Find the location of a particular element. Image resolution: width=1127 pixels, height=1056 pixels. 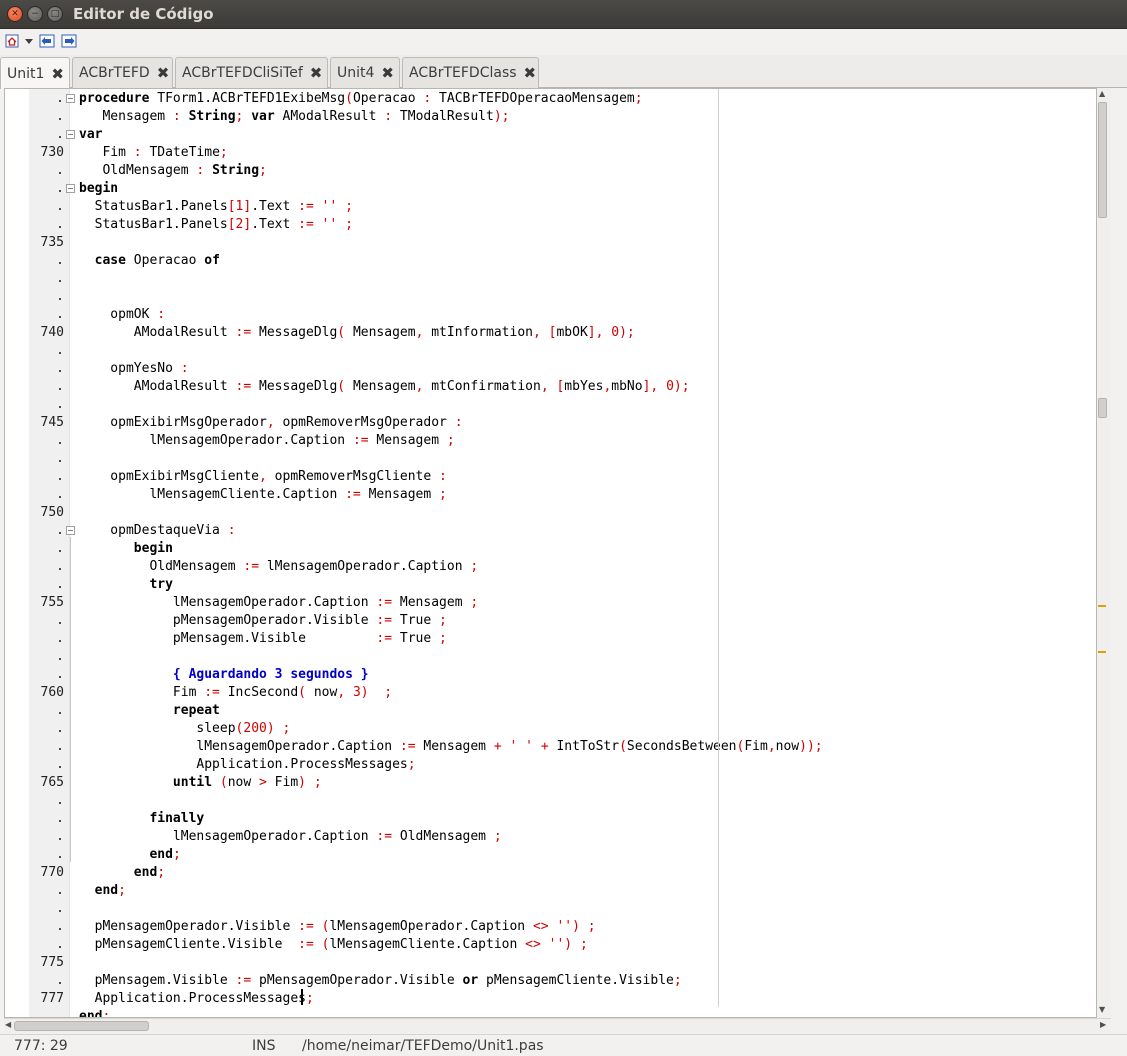

code-line: sleep(200) ; is located at coordinates (184, 729).